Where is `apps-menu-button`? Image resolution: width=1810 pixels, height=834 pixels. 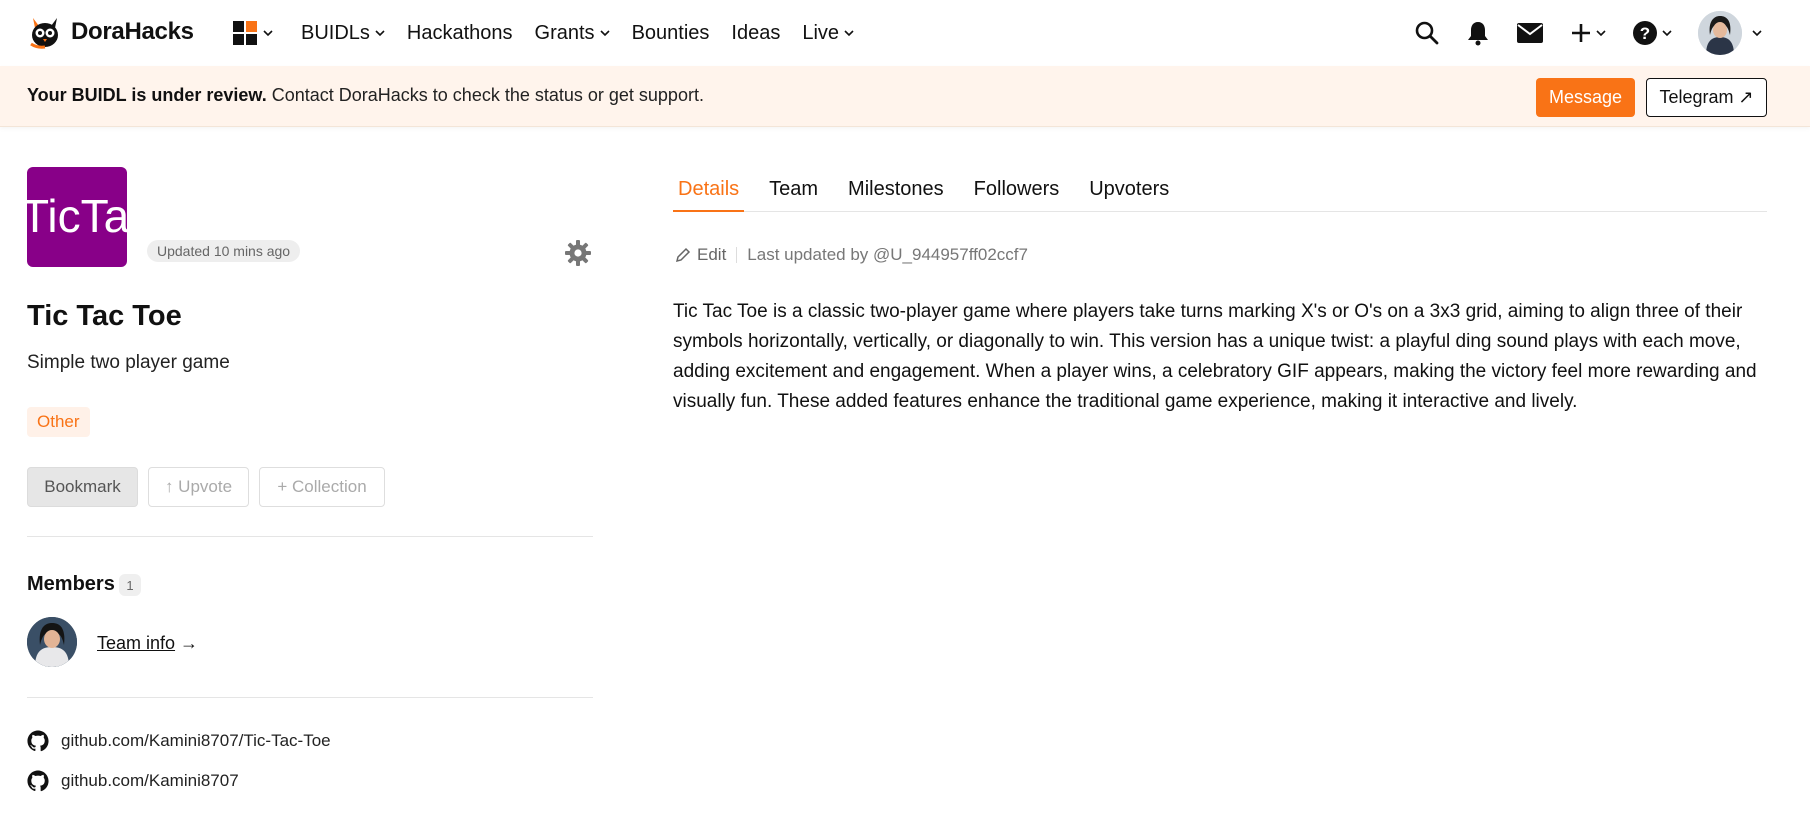
apps-menu-button is located at coordinates (253, 33).